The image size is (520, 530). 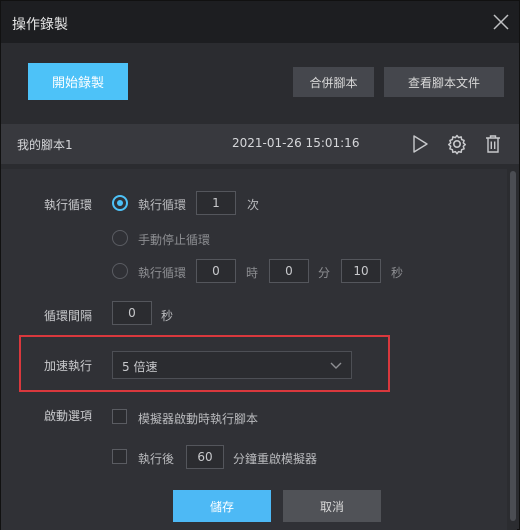 I want to click on manual-stop-radio, so click(x=120, y=238).